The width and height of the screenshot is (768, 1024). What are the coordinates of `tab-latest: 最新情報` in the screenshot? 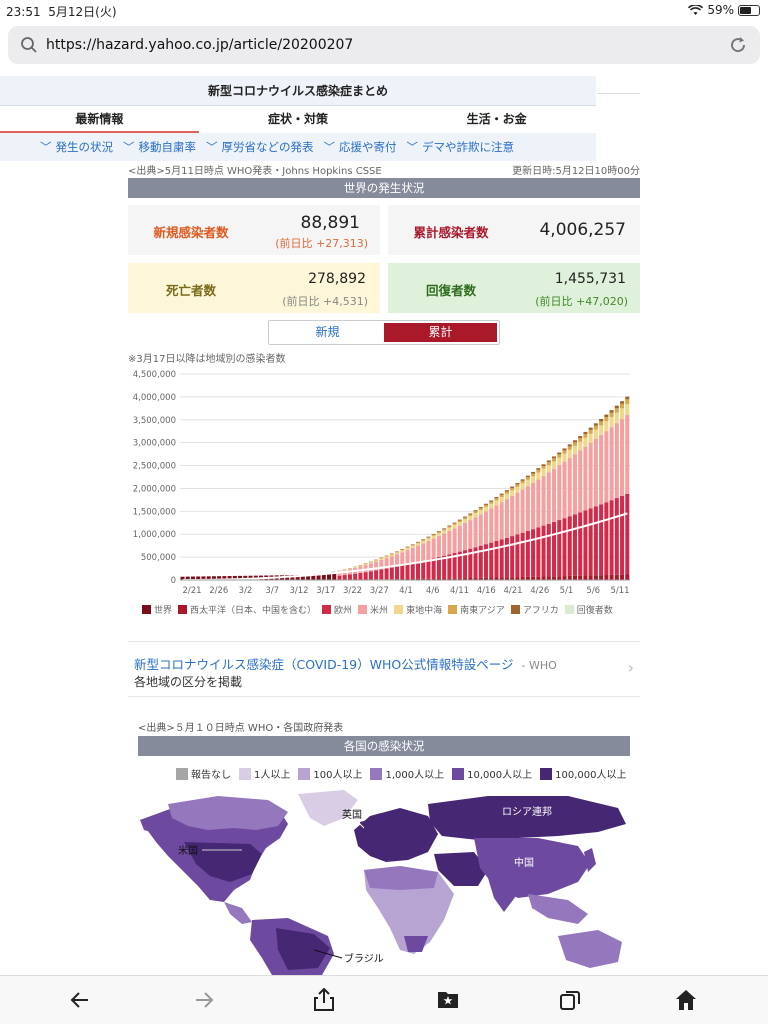 It's located at (99, 119).